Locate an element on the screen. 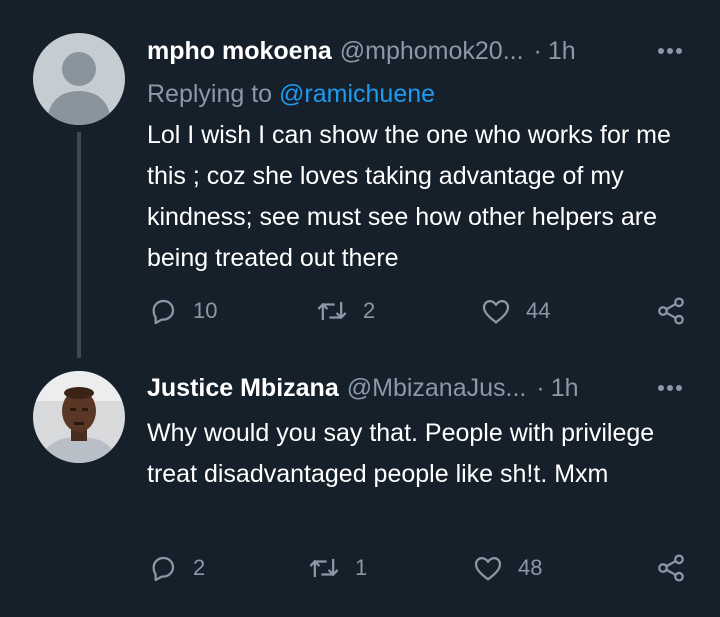 Image resolution: width=720 pixels, height=617 pixels. like-count: 44 is located at coordinates (538, 310).